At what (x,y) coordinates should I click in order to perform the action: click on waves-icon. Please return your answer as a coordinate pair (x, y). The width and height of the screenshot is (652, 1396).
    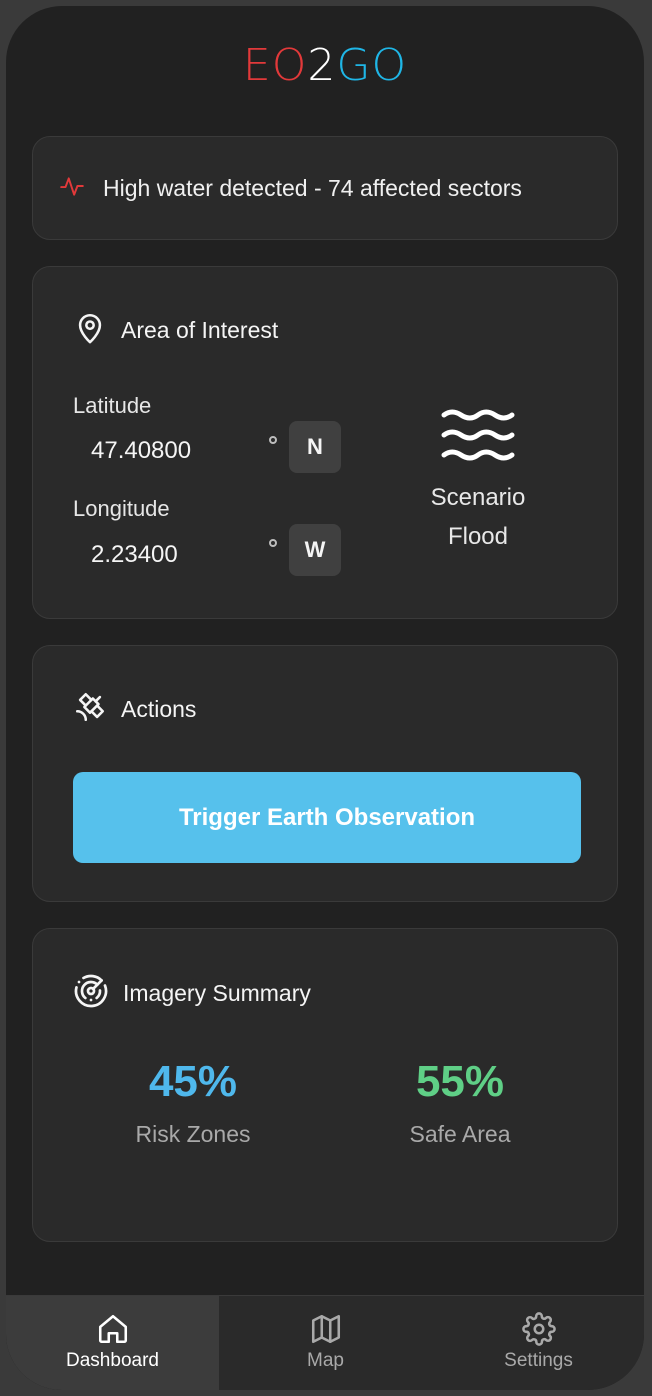
    Looking at the image, I should click on (478, 438).